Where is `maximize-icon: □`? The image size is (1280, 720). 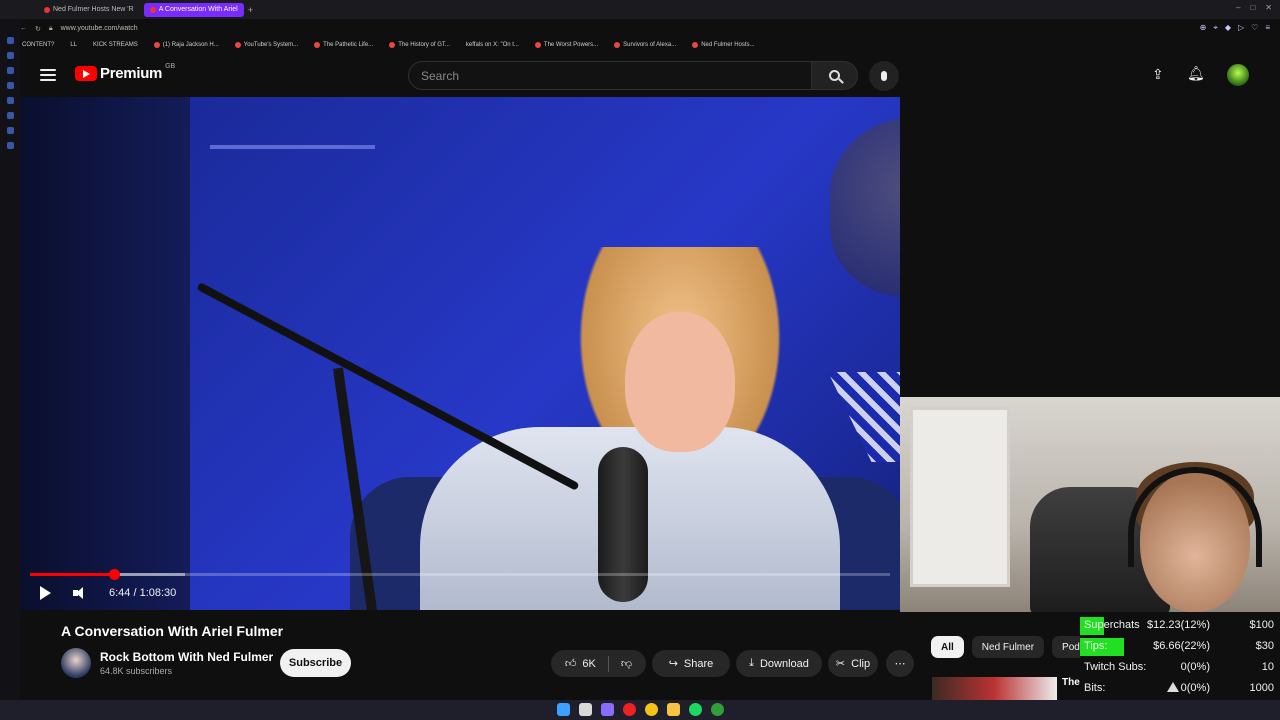 maximize-icon: □ is located at coordinates (1252, 7).